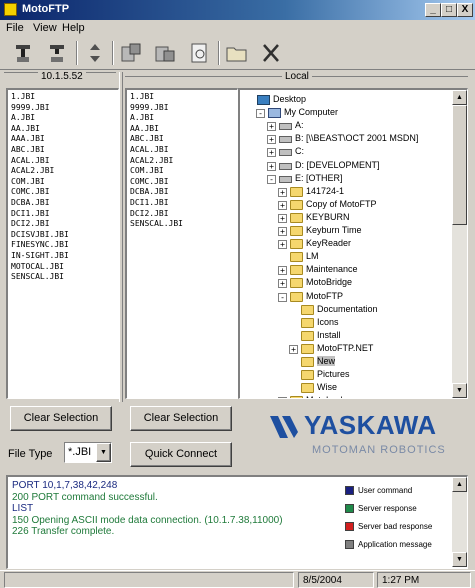  Describe the element at coordinates (459, 522) in the screenshot. I see `log-scrollbar: ▲ ▼` at that location.